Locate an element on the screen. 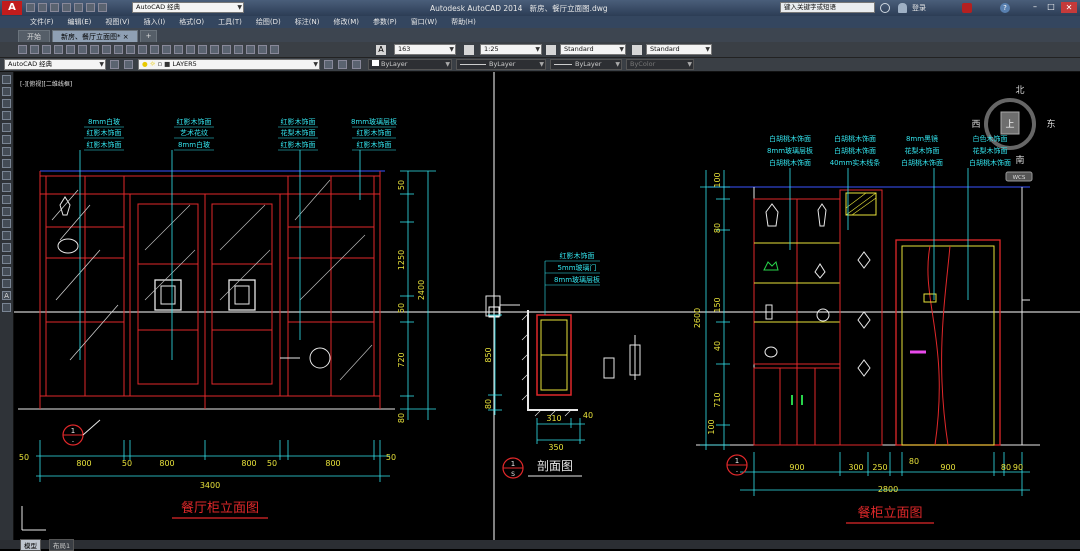  new-icon is located at coordinates (30, 7).